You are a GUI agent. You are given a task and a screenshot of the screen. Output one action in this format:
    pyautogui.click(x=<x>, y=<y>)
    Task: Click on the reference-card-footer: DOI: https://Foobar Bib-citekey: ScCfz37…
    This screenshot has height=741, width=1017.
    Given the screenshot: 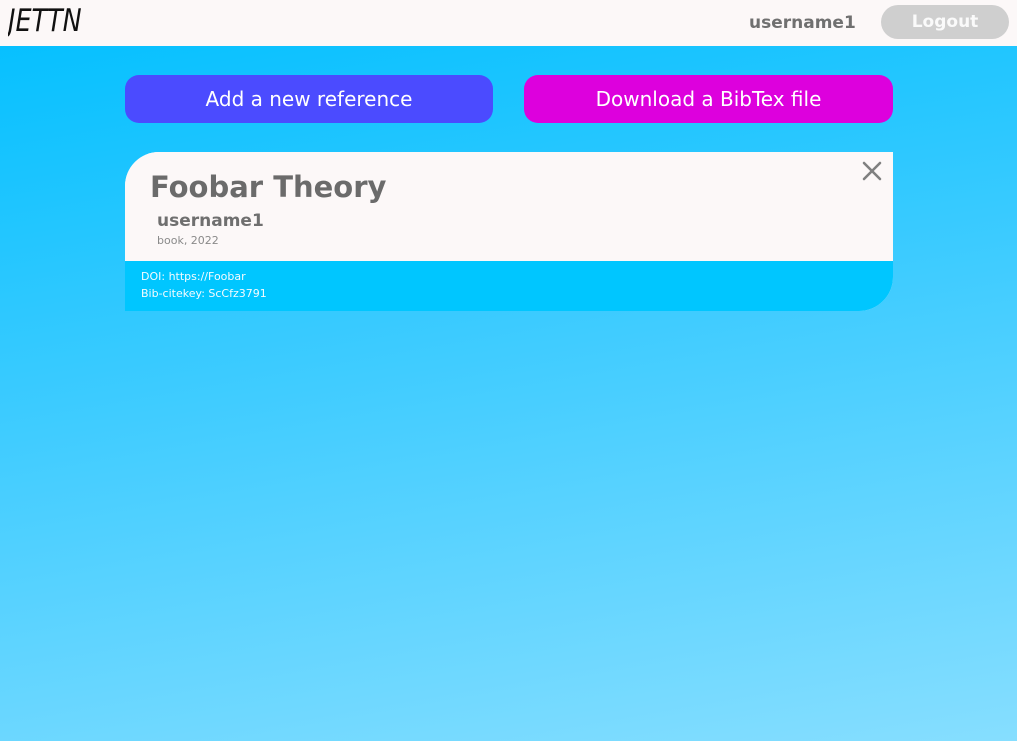 What is the action you would take?
    pyautogui.click(x=509, y=286)
    